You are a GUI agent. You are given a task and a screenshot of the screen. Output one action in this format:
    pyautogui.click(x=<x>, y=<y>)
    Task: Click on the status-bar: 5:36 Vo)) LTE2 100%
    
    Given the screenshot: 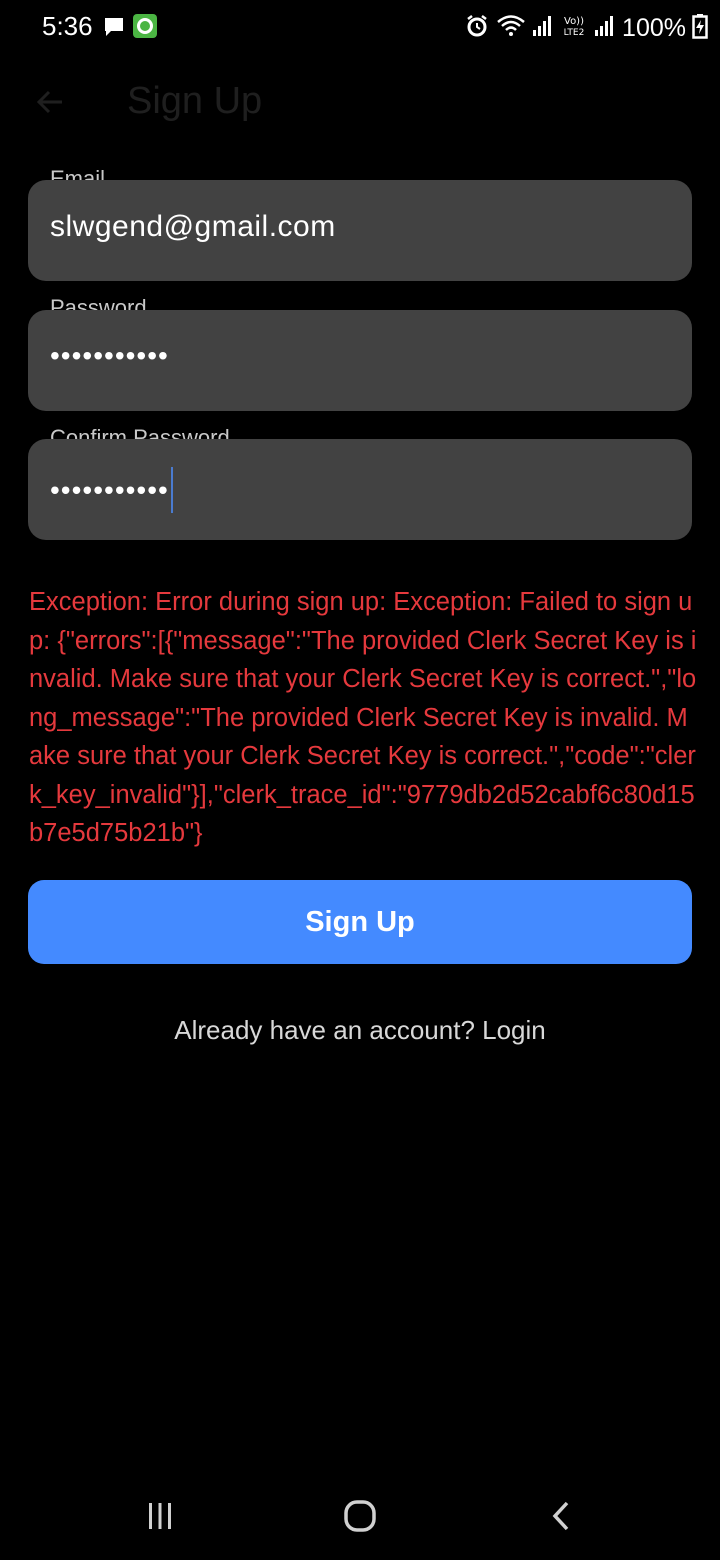 What is the action you would take?
    pyautogui.click(x=360, y=28)
    